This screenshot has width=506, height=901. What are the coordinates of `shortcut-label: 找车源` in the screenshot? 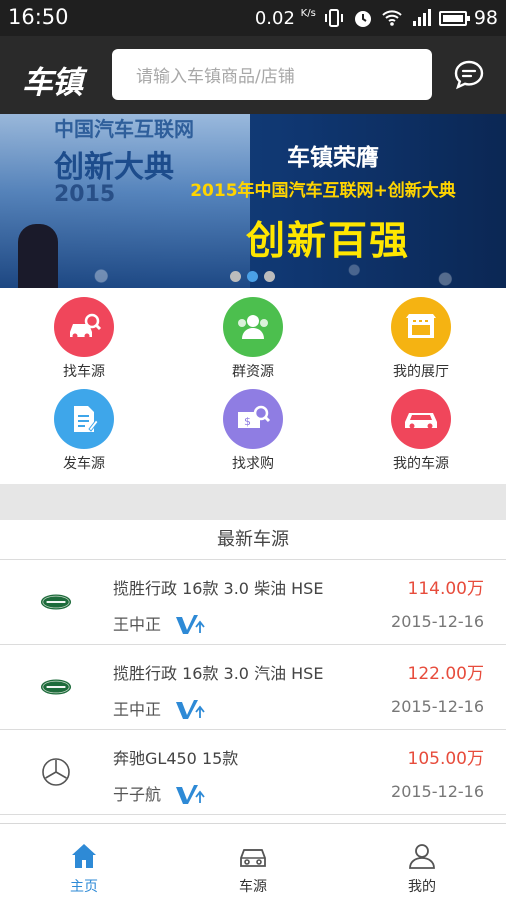 It's located at (84, 372).